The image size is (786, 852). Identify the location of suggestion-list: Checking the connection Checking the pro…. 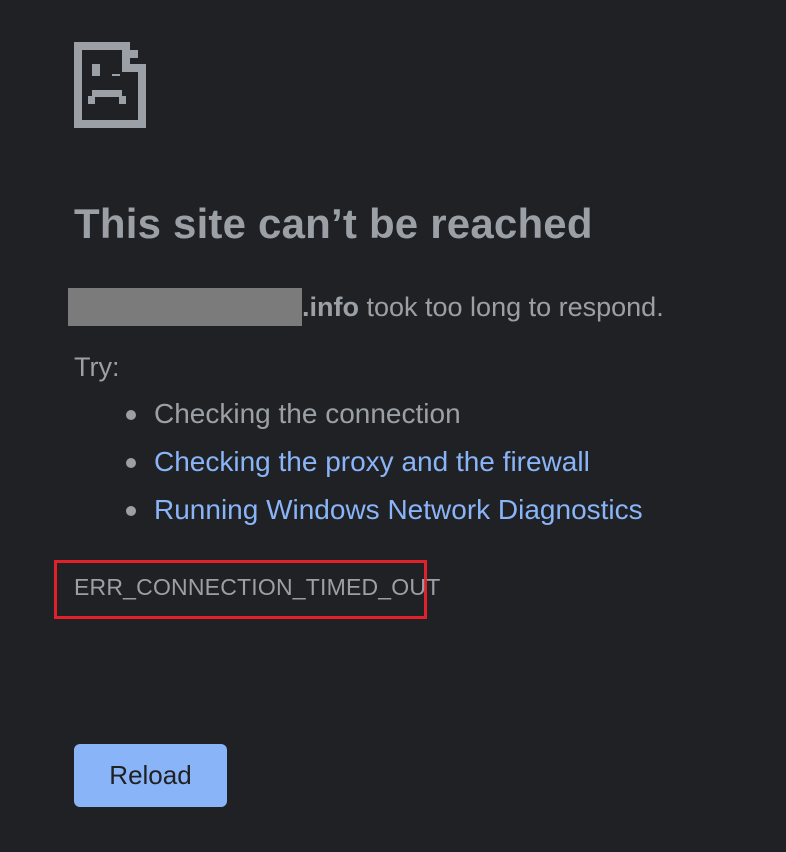
(358, 466).